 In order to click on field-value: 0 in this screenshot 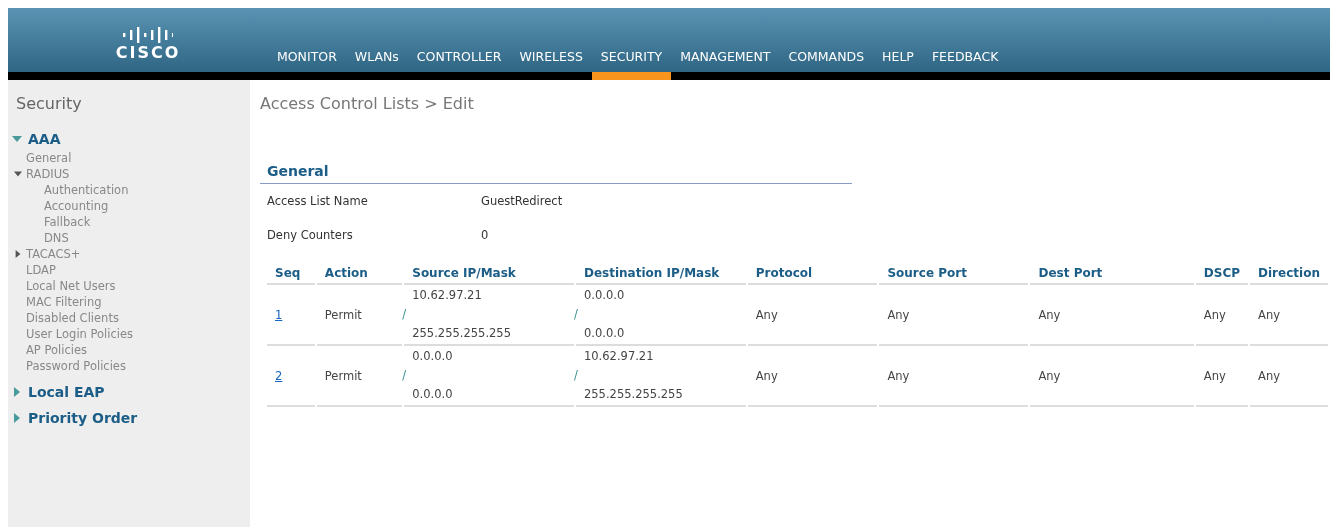, I will do `click(485, 235)`.